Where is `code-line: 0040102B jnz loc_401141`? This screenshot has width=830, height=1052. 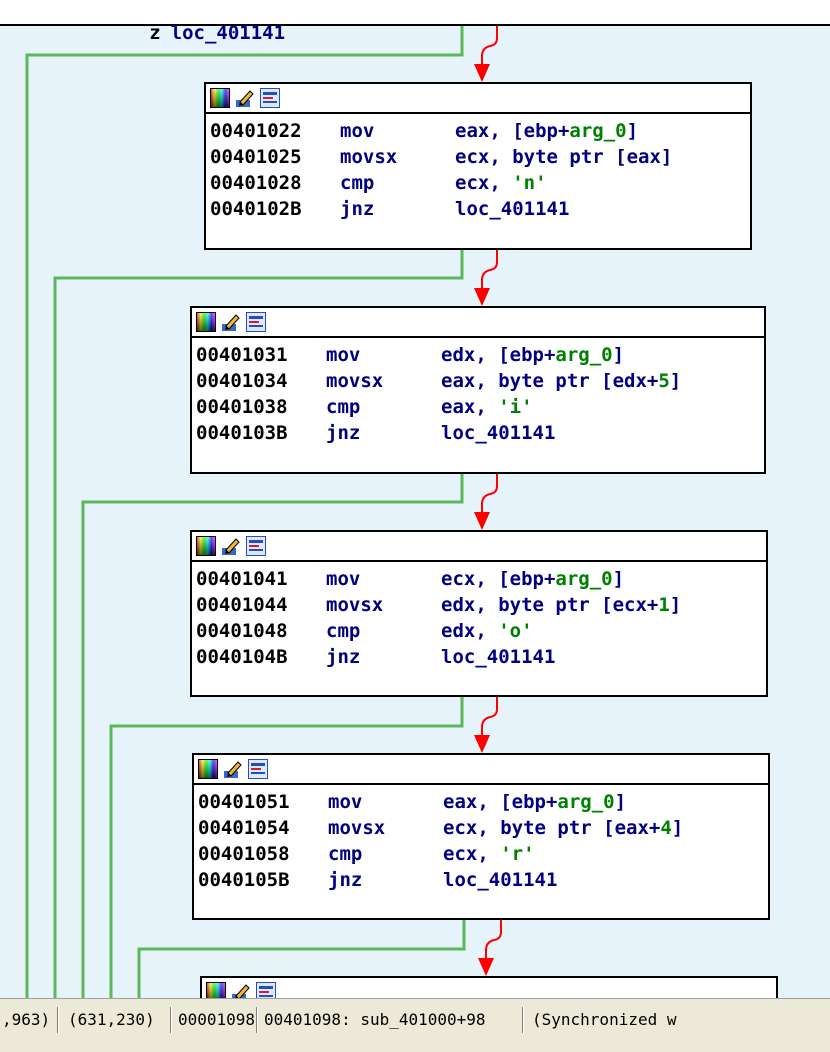
code-line: 0040102B jnz loc_401141 is located at coordinates (480, 209).